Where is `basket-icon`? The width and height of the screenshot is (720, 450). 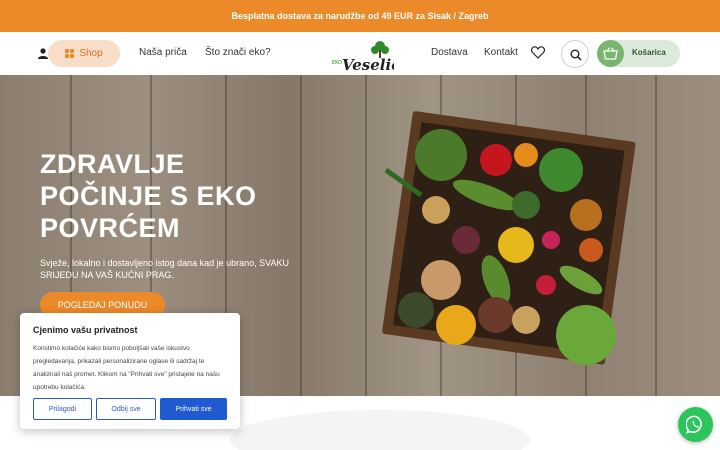 basket-icon is located at coordinates (610, 53).